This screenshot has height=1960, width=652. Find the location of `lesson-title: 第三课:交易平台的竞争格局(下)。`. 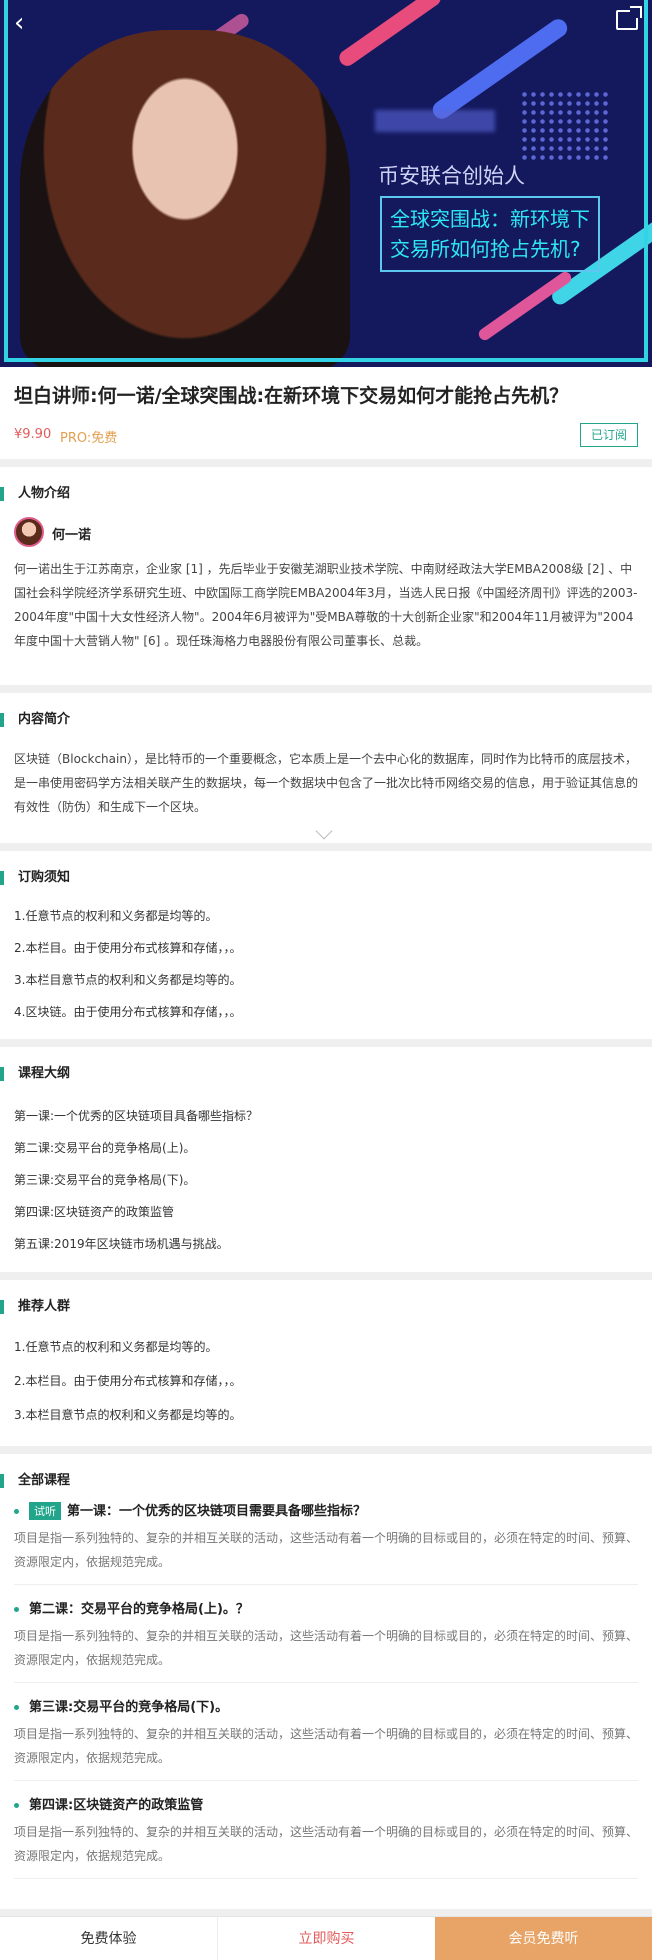

lesson-title: 第三课:交易平台的竞争格局(下)。 is located at coordinates (121, 1705).